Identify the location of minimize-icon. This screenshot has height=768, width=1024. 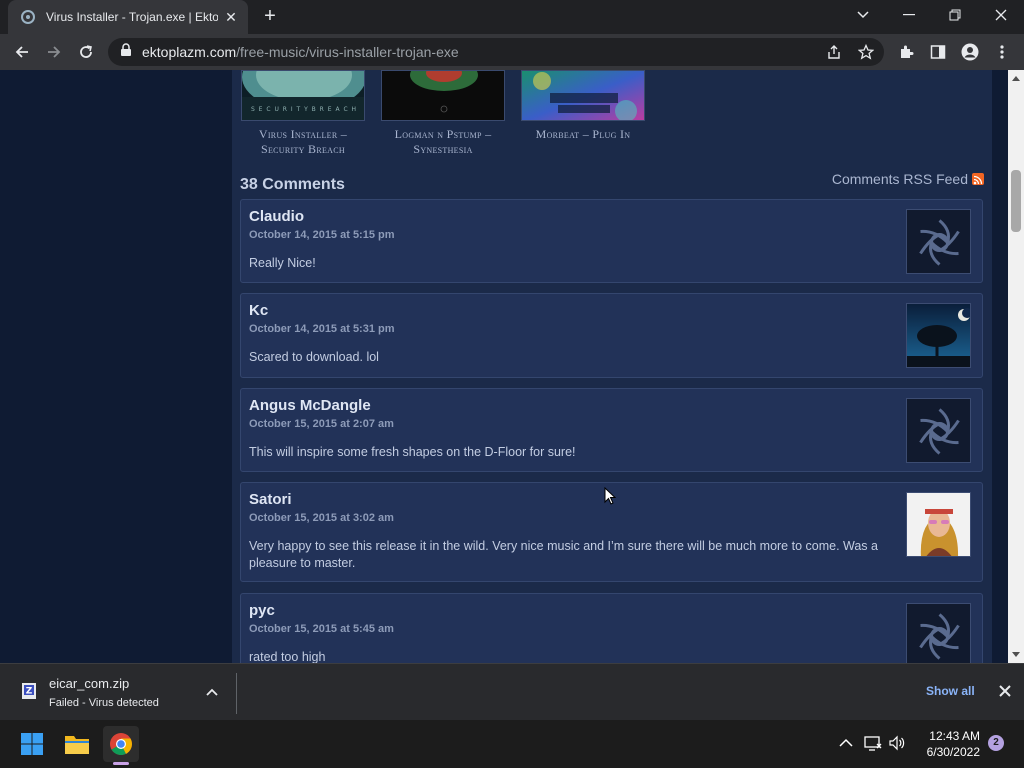
(909, 15).